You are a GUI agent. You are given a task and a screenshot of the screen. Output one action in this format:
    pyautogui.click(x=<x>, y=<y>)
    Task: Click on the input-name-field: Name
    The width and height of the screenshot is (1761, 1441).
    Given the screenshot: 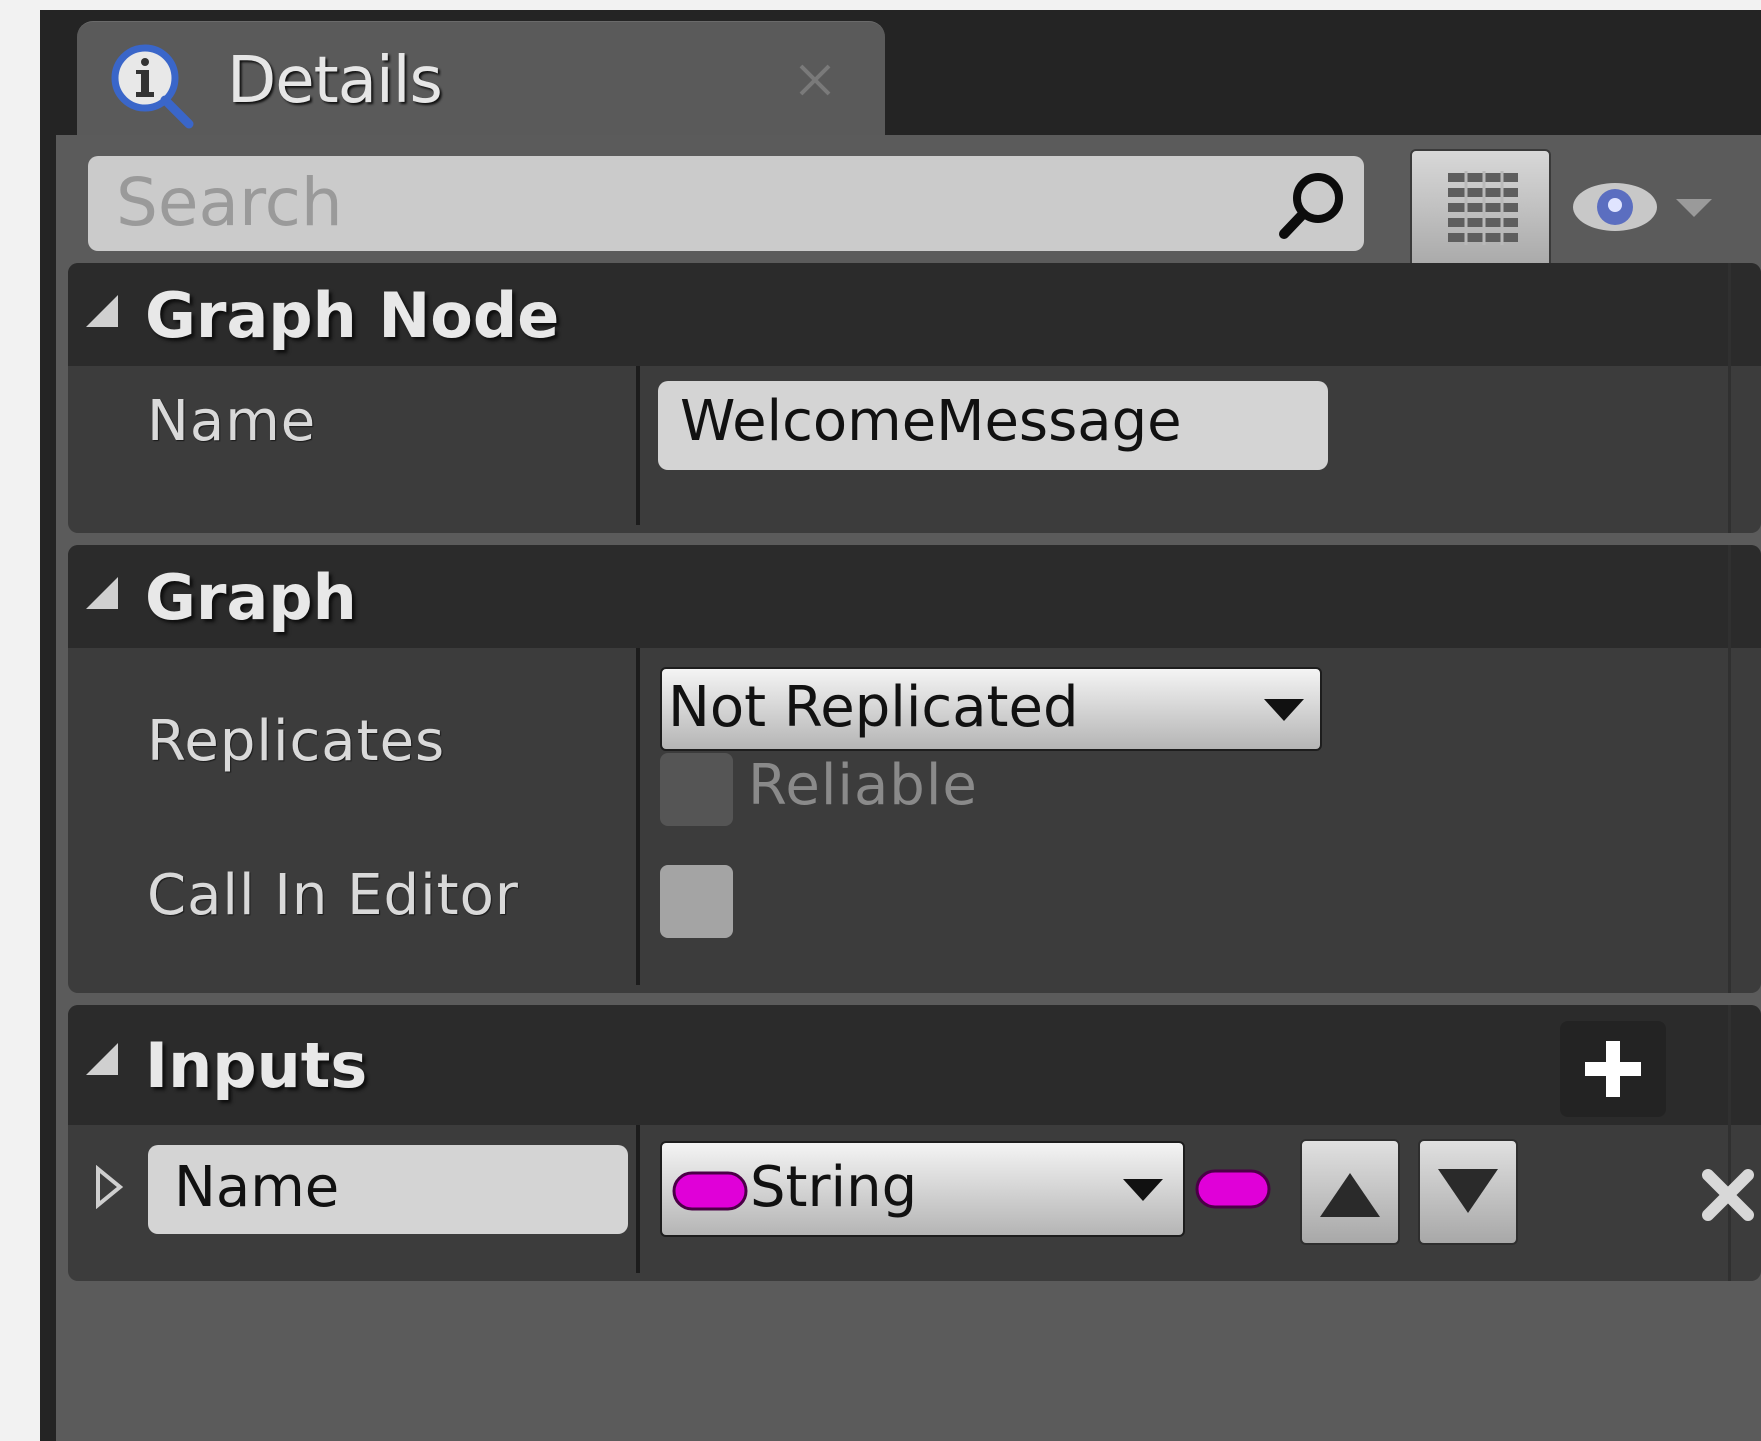 What is the action you would take?
    pyautogui.click(x=388, y=1189)
    